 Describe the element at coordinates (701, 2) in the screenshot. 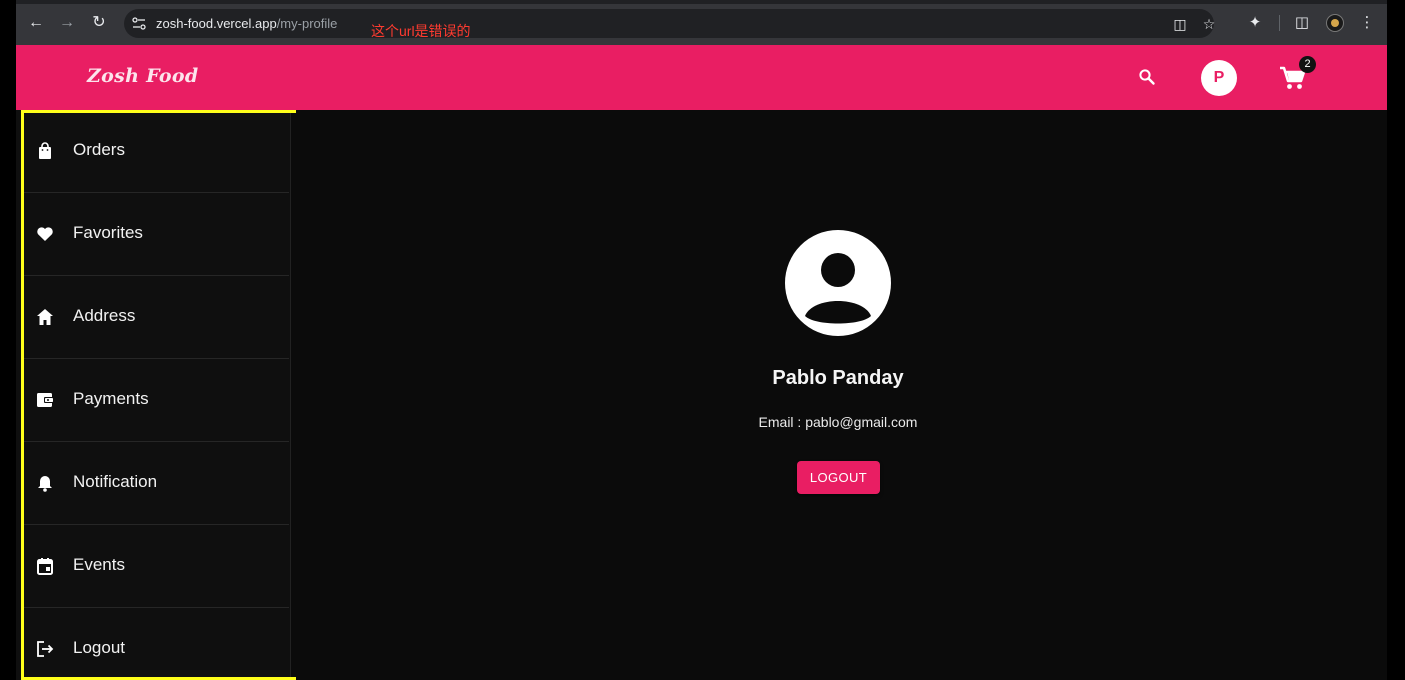

I see `tab-strip` at that location.